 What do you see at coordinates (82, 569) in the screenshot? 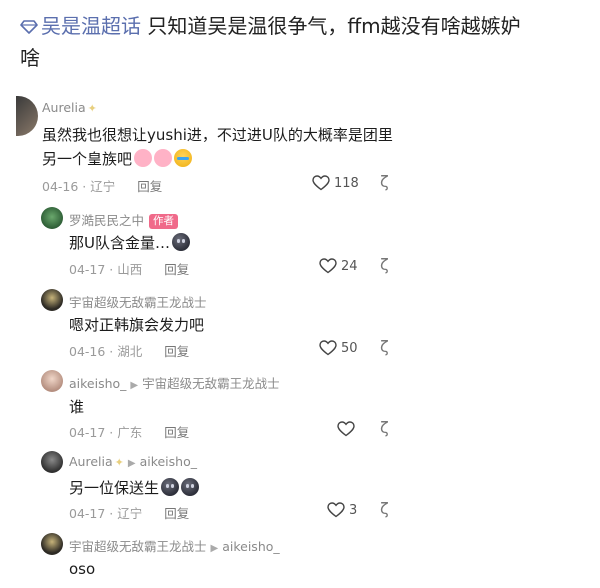
I see `comment-text: oso` at bounding box center [82, 569].